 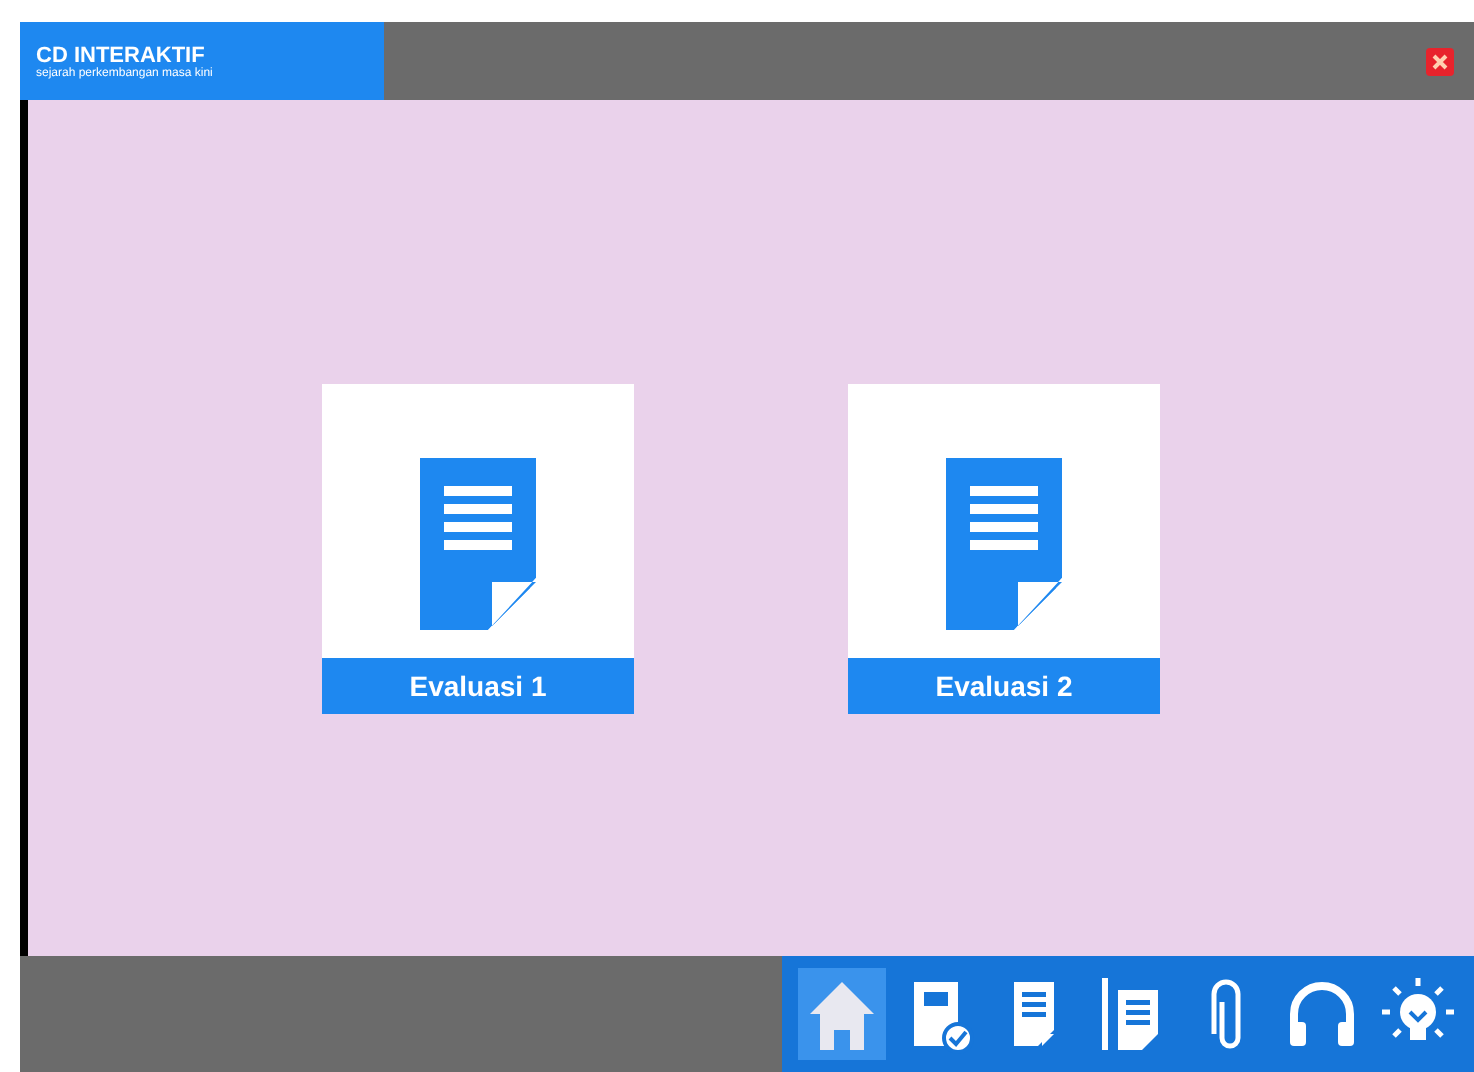 What do you see at coordinates (1004, 685) in the screenshot?
I see `card-label: Evaluasi 2` at bounding box center [1004, 685].